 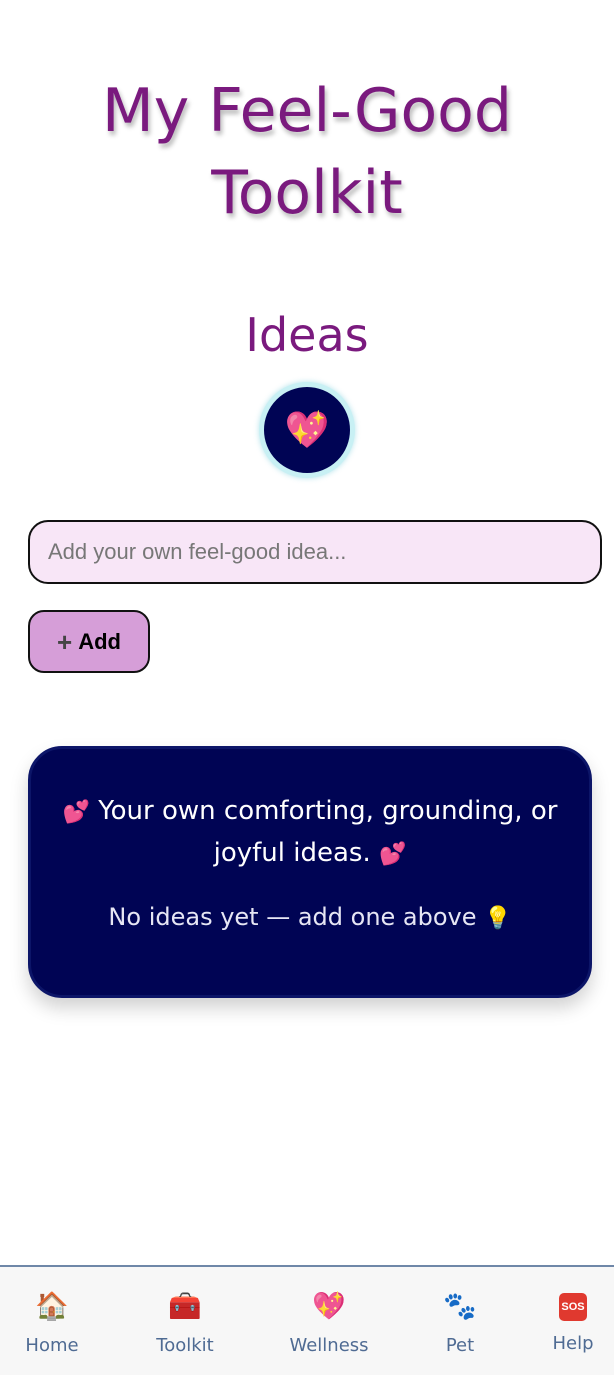 I want to click on section-title: Ideas, so click(x=307, y=335).